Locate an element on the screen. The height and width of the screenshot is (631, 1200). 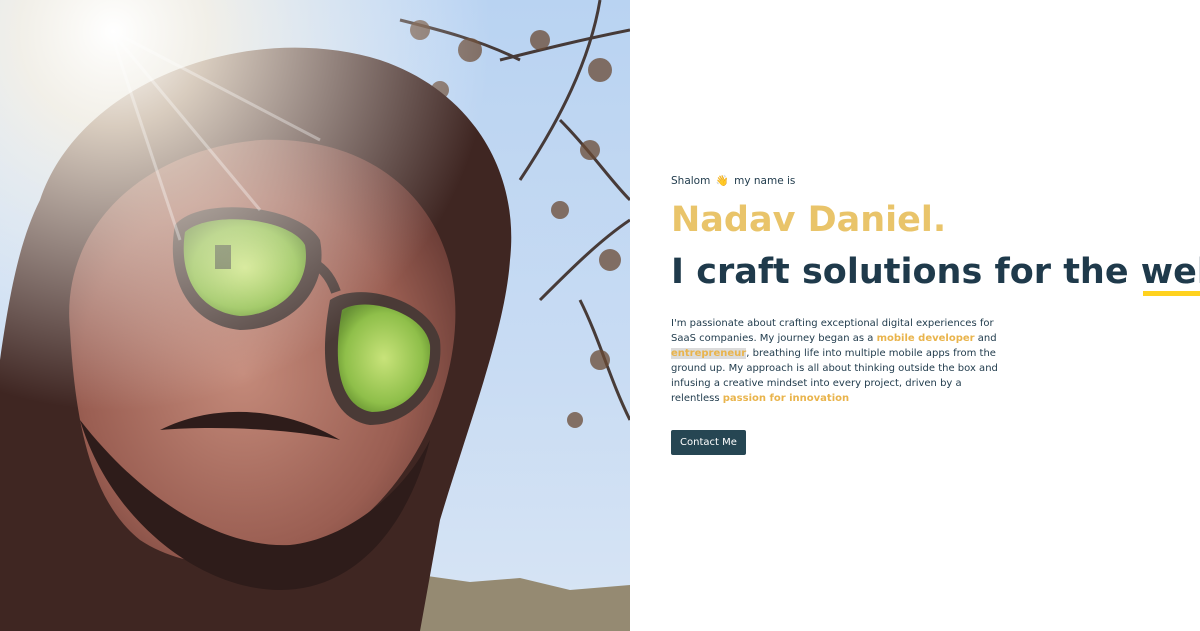
bio-accent-mobile-developer: mobile developer is located at coordinates (925, 338).